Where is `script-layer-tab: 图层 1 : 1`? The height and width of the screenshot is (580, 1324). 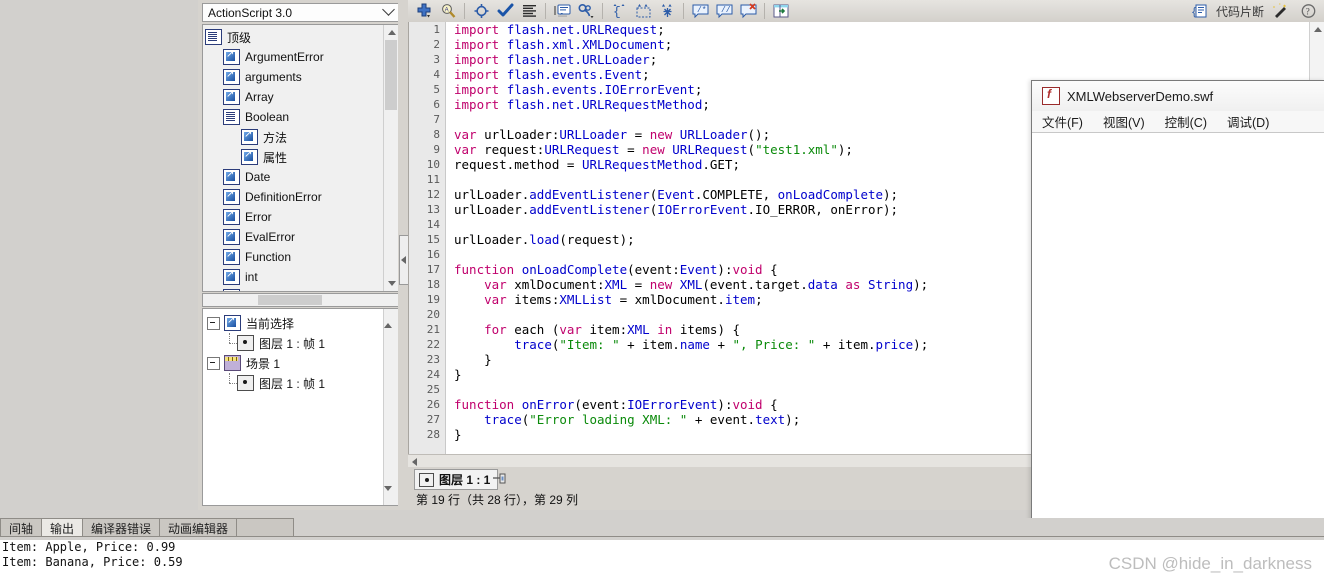
script-layer-tab: 图层 1 : 1 is located at coordinates (456, 479).